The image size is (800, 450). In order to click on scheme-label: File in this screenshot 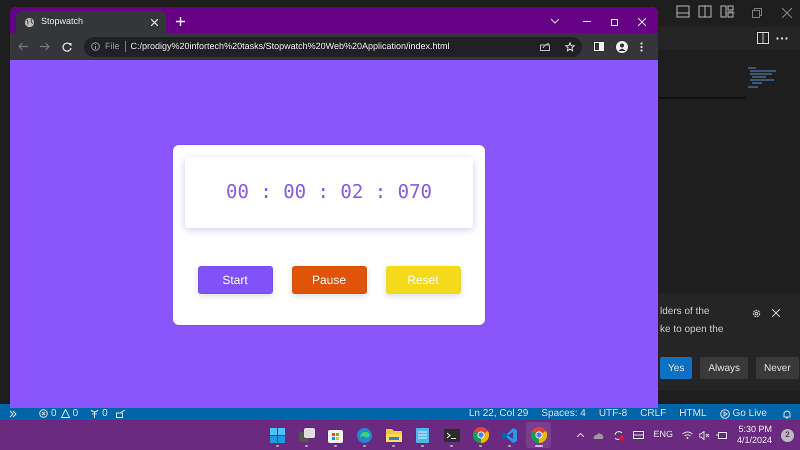, I will do `click(112, 46)`.